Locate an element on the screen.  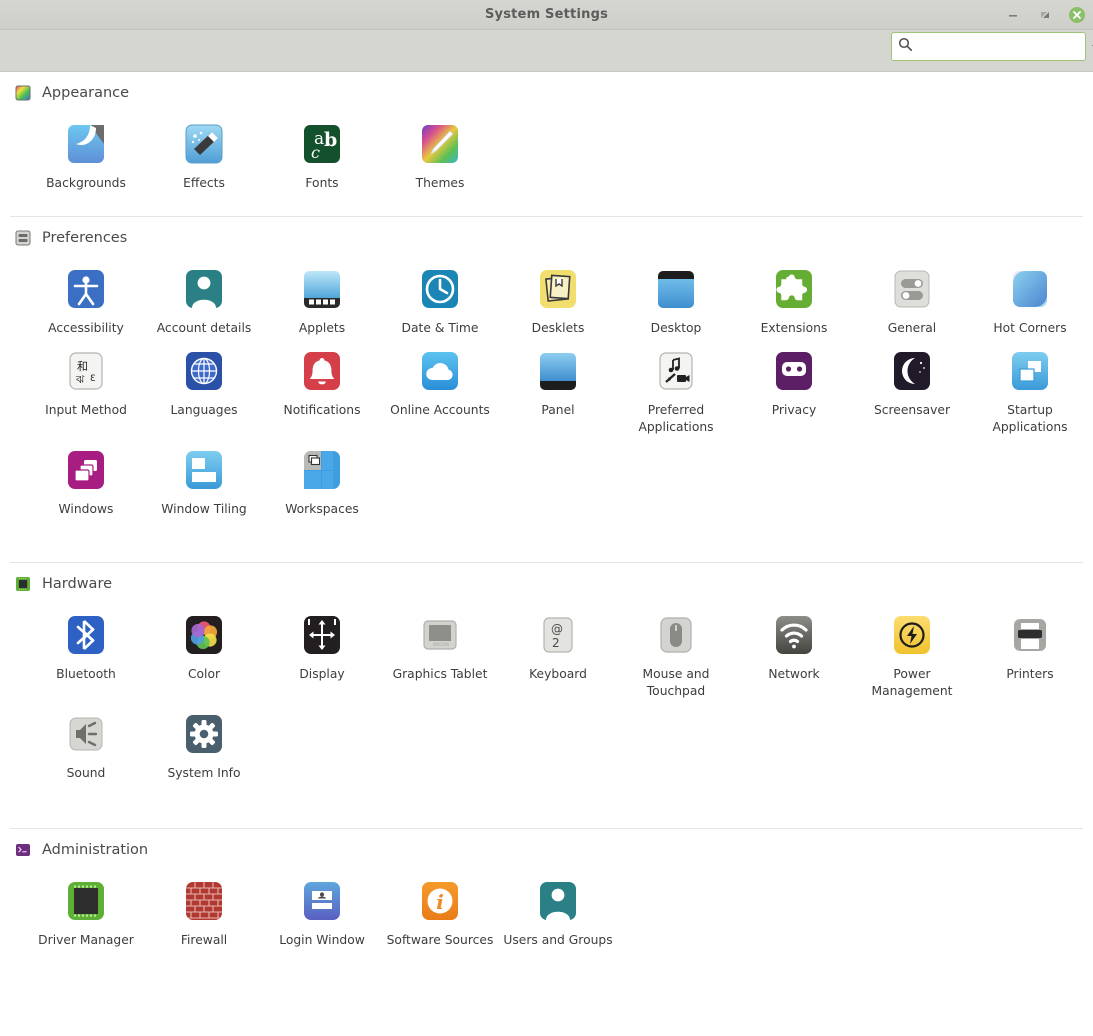
settings-item-label: Login Window is located at coordinates (322, 939).